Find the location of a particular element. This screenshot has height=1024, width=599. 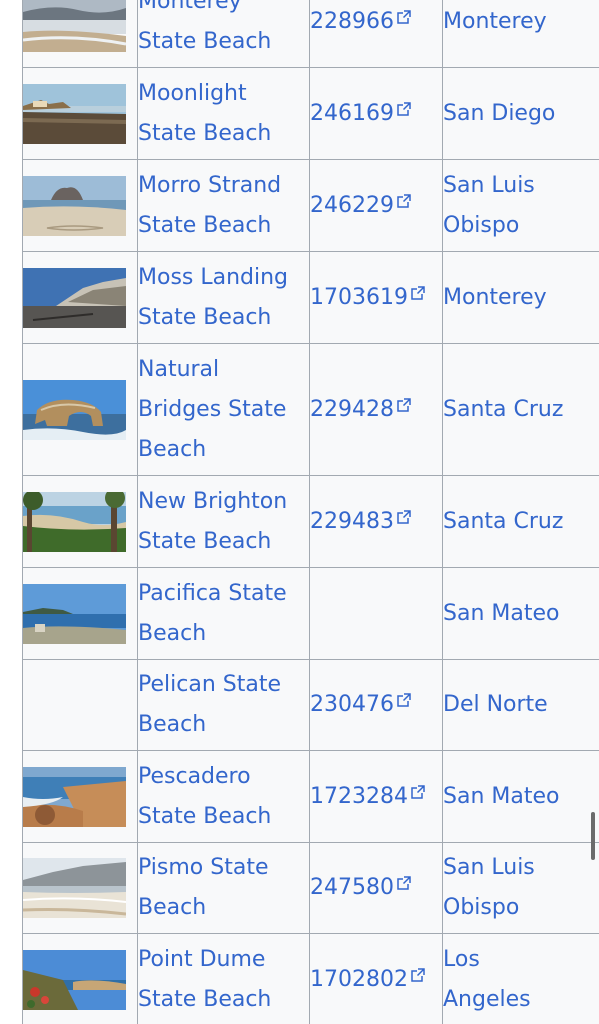

beach-name-link: Natural is located at coordinates (223, 370).